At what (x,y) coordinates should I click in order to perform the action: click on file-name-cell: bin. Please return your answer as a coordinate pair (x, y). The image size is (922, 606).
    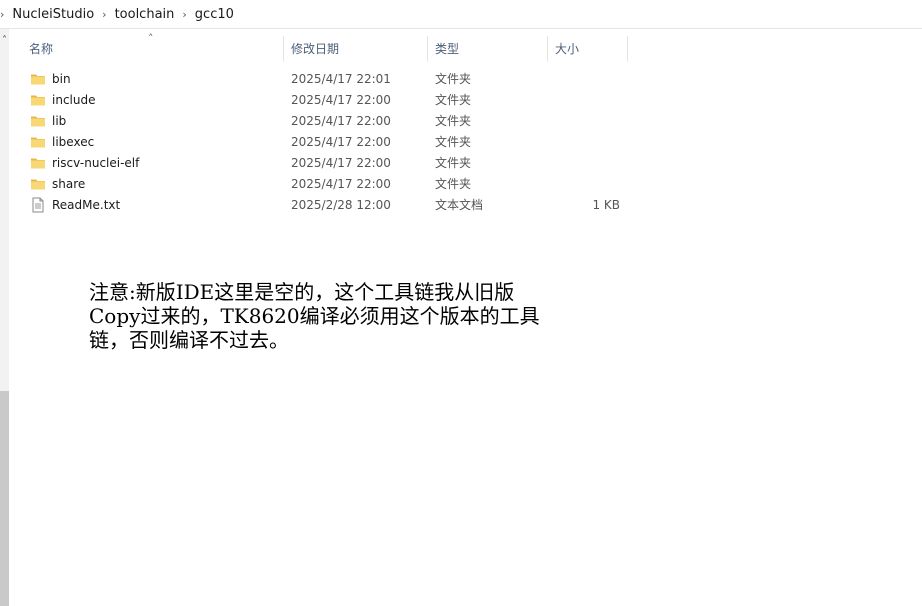
    Looking at the image, I should click on (153, 79).